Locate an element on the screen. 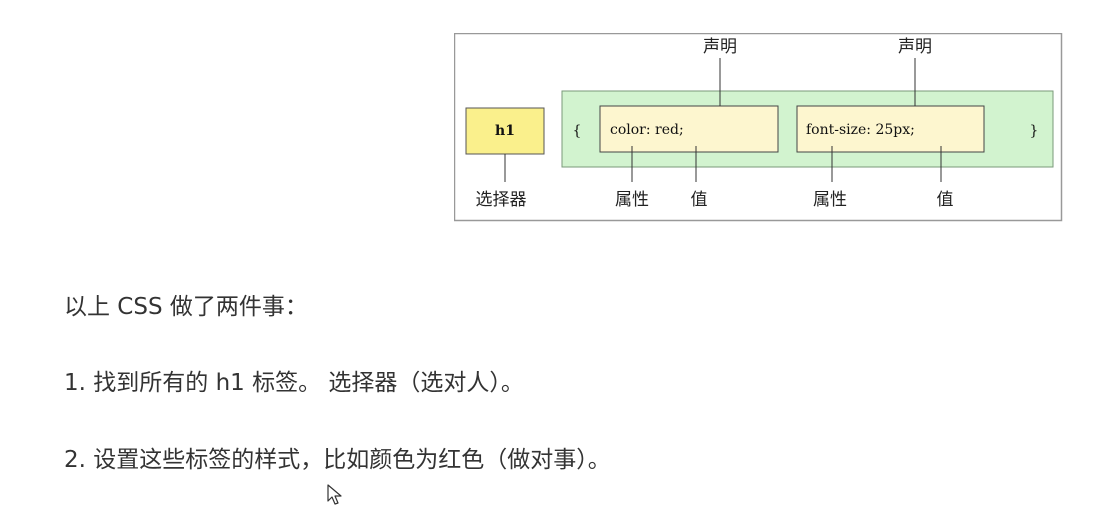 This screenshot has height=510, width=1100. selector-label: 选择器 is located at coordinates (501, 200).